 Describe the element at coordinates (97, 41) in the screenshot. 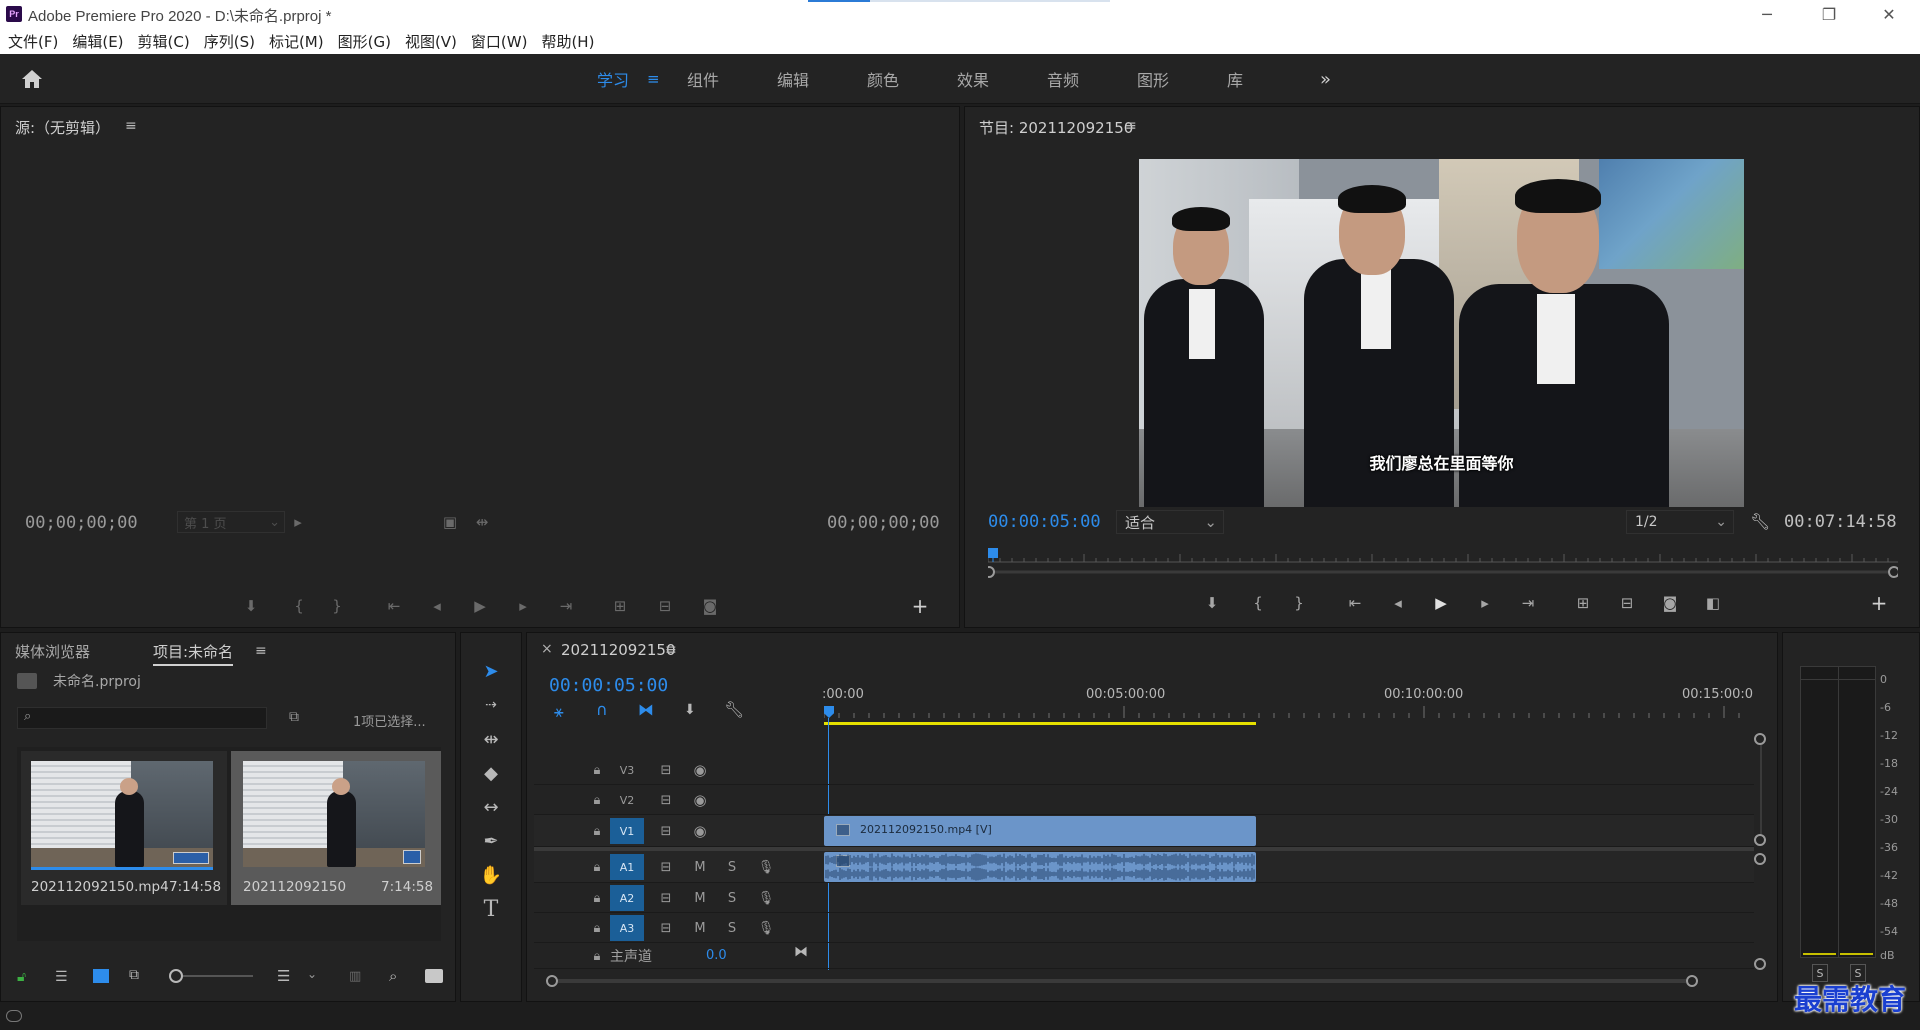

I see `menu-edit: 编辑(E)` at that location.